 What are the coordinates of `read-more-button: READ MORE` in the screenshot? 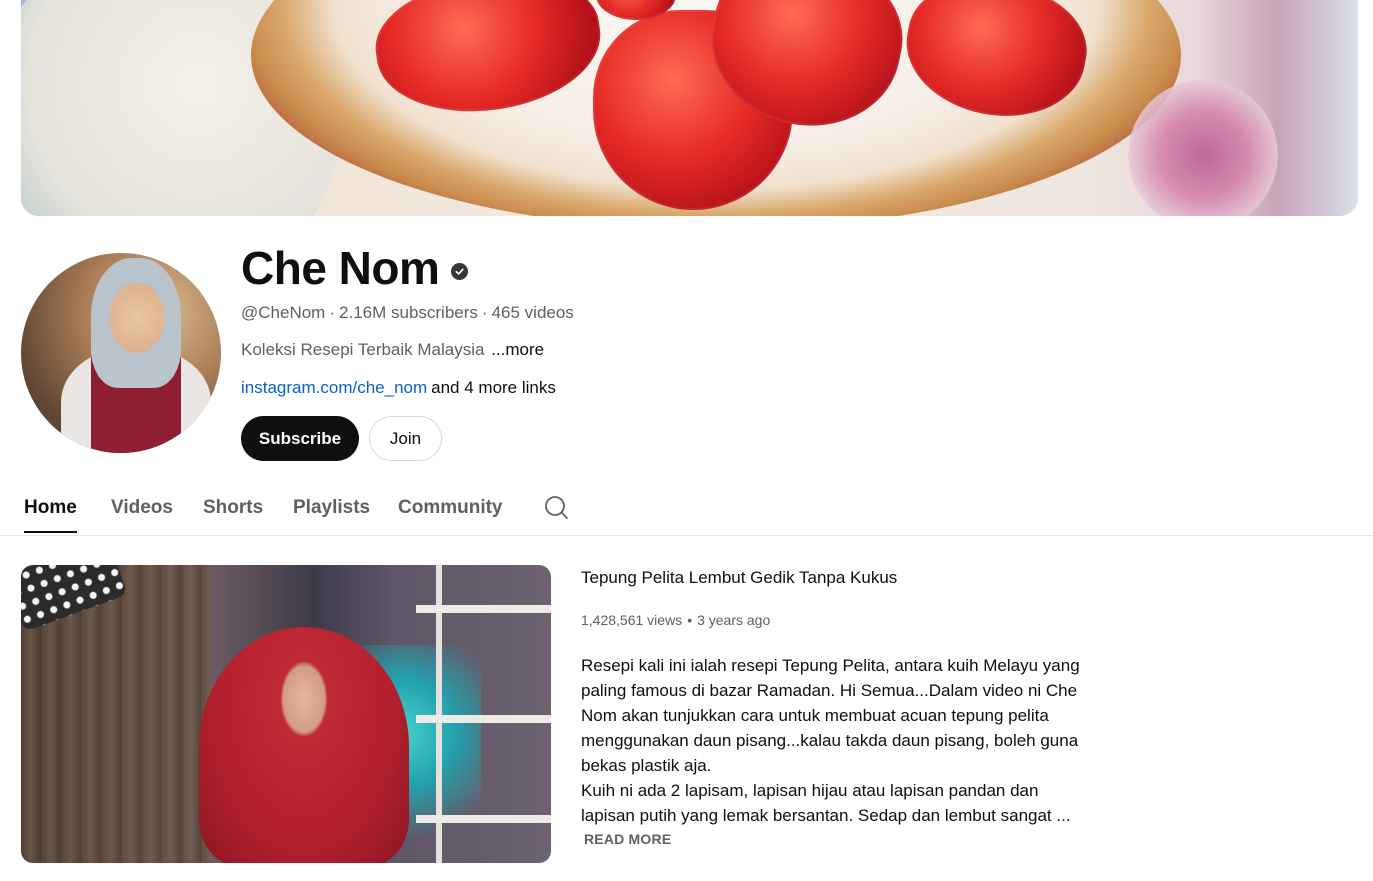 It's located at (627, 839).